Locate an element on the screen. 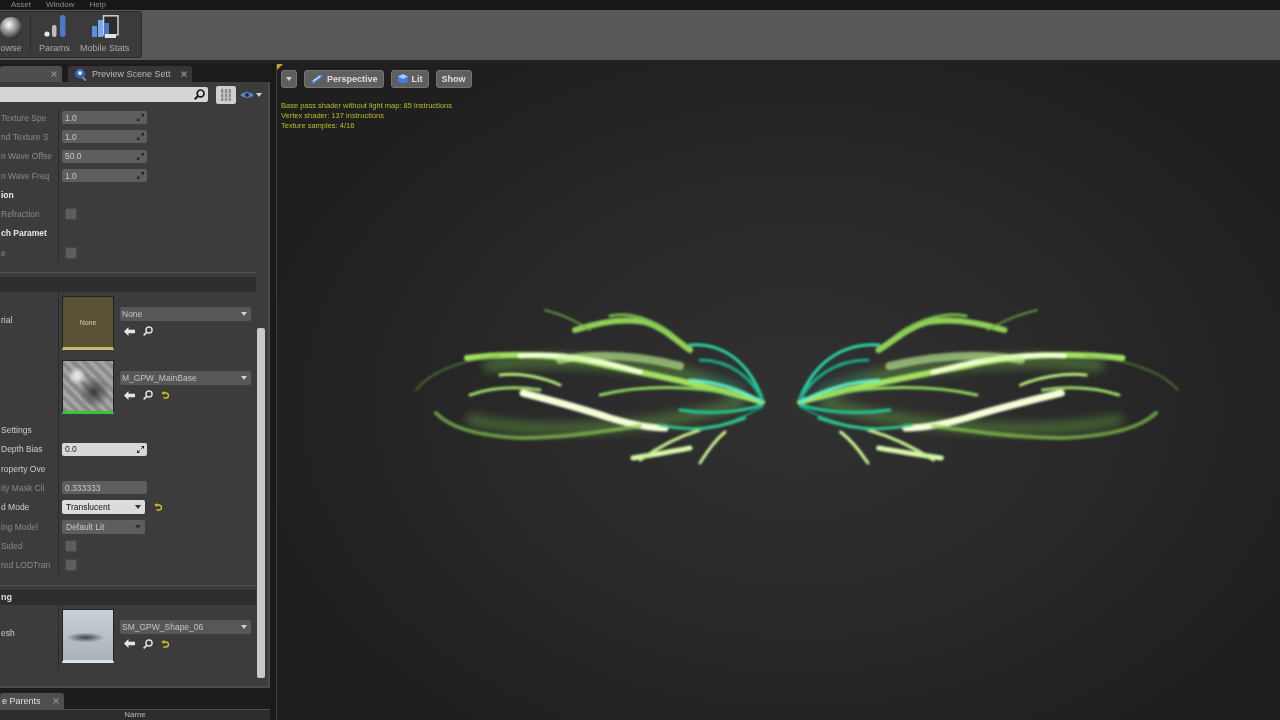 The image size is (1280, 720). property-label: ion is located at coordinates (7, 194).